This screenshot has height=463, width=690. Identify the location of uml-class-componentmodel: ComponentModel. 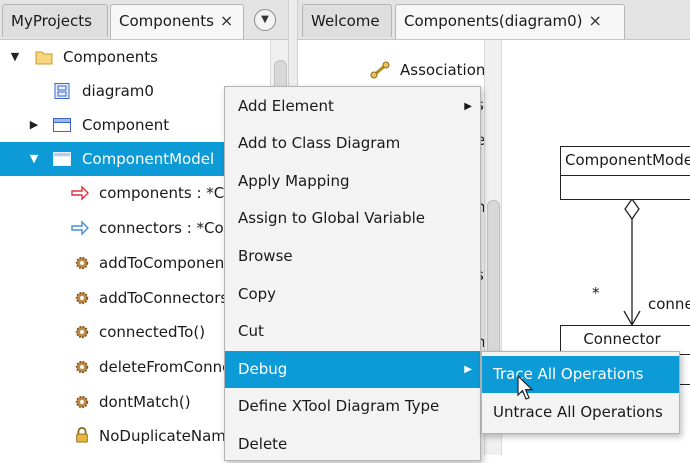
(625, 173).